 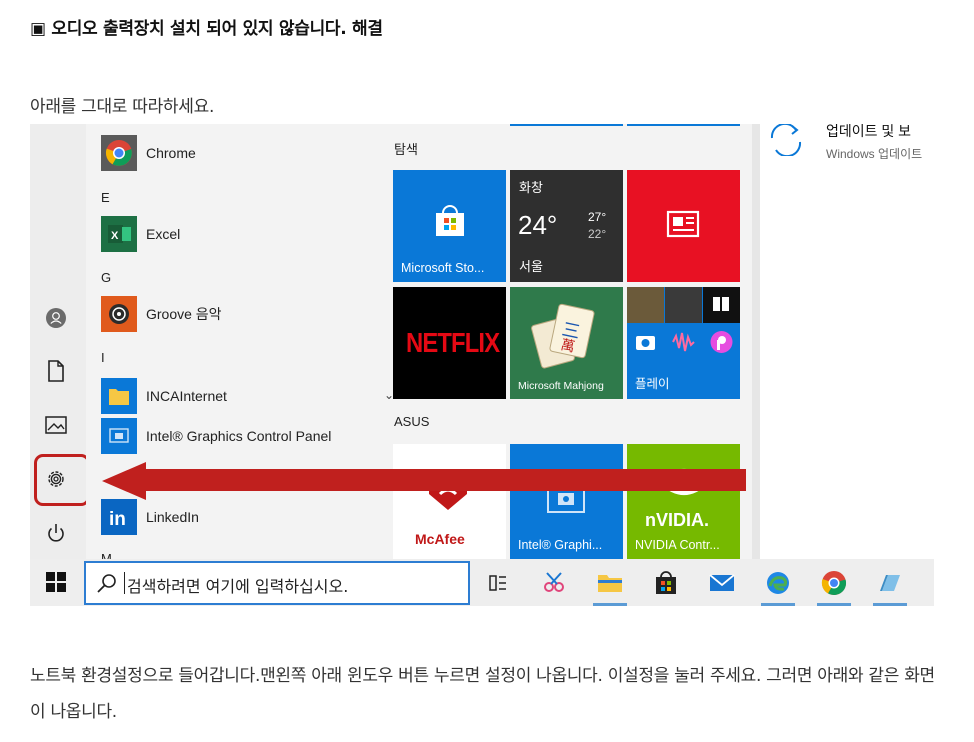 I want to click on linkedin-icon: in, so click(x=119, y=517).